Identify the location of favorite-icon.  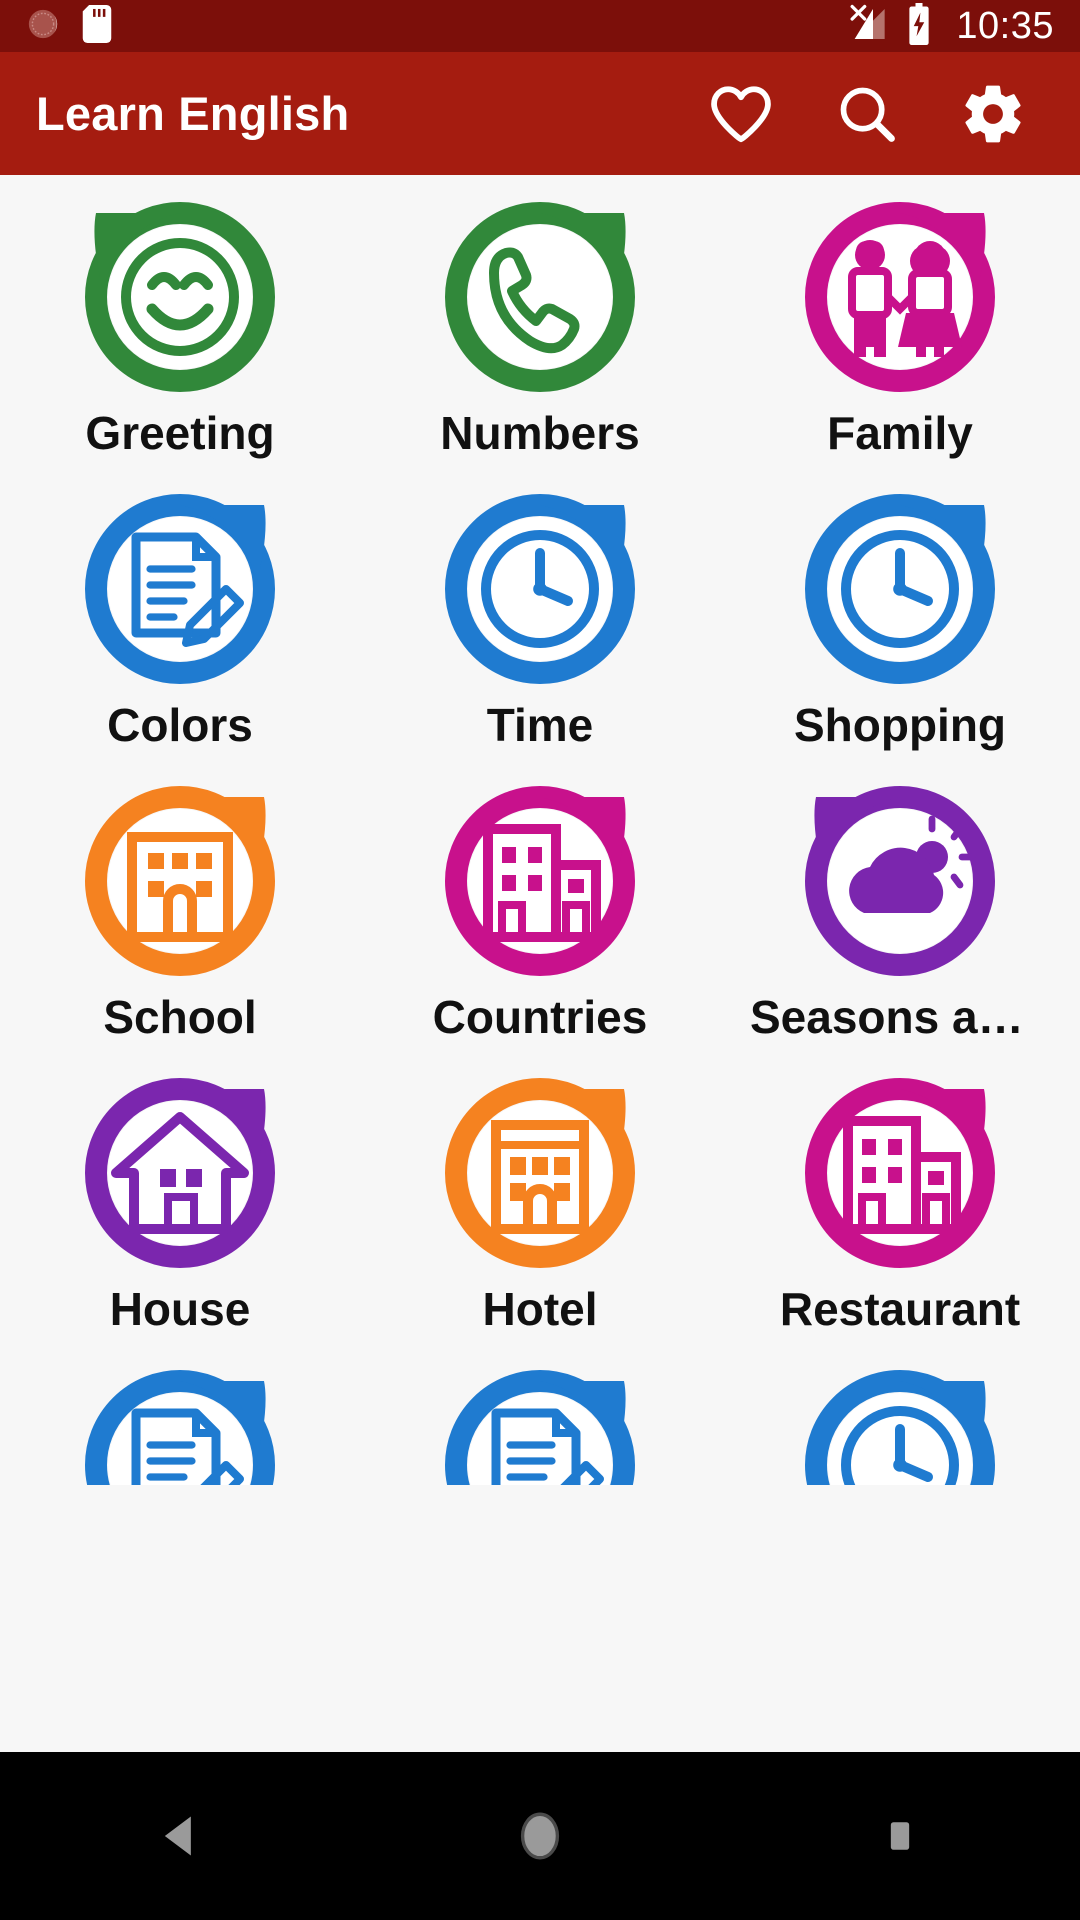
(741, 114).